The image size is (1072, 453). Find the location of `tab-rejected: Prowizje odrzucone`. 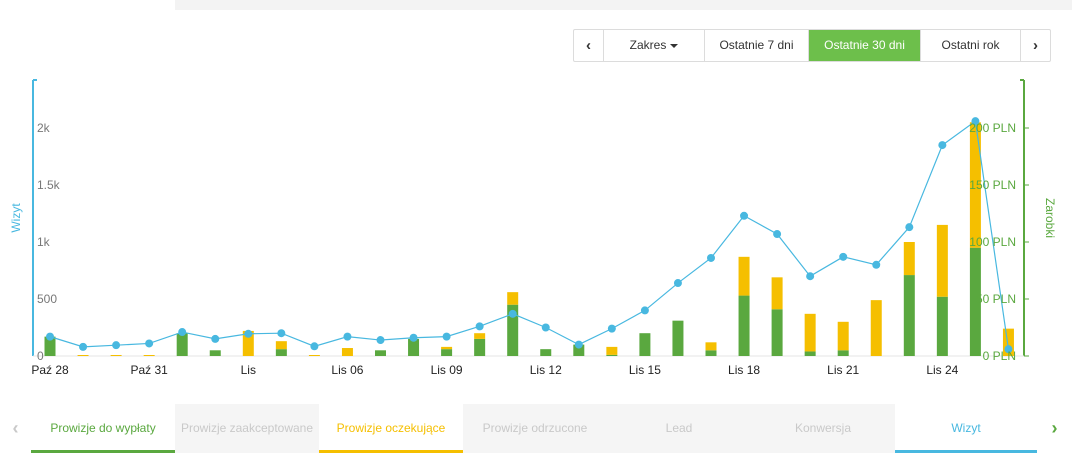

tab-rejected: Prowizje odrzucone is located at coordinates (535, 428).